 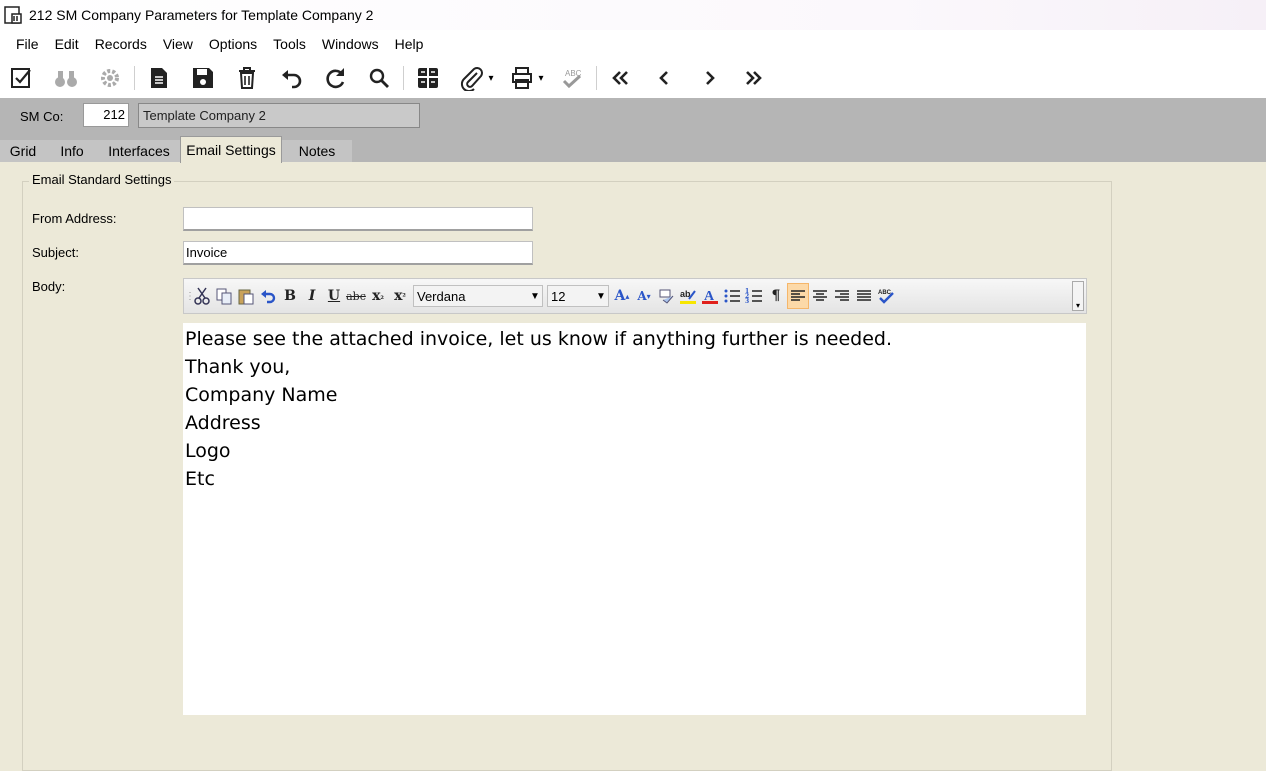 I want to click on save-icon, so click(x=203, y=78).